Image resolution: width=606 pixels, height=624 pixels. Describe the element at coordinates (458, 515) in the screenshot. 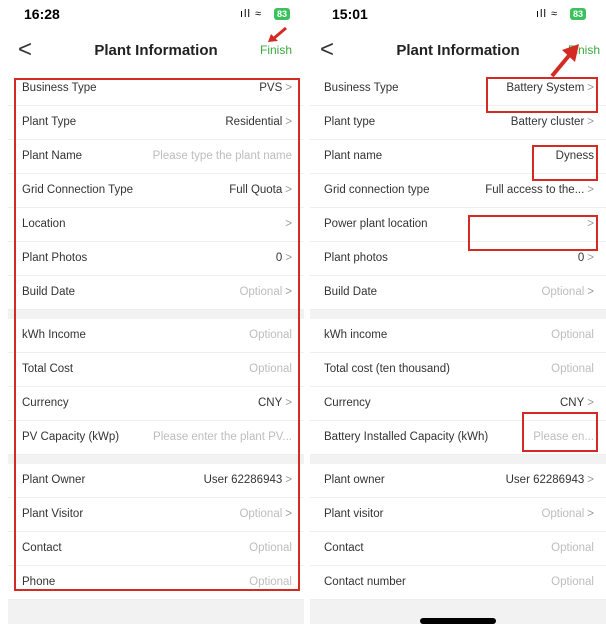

I see `row-plant-visitor: Plant visitor Optional >` at that location.